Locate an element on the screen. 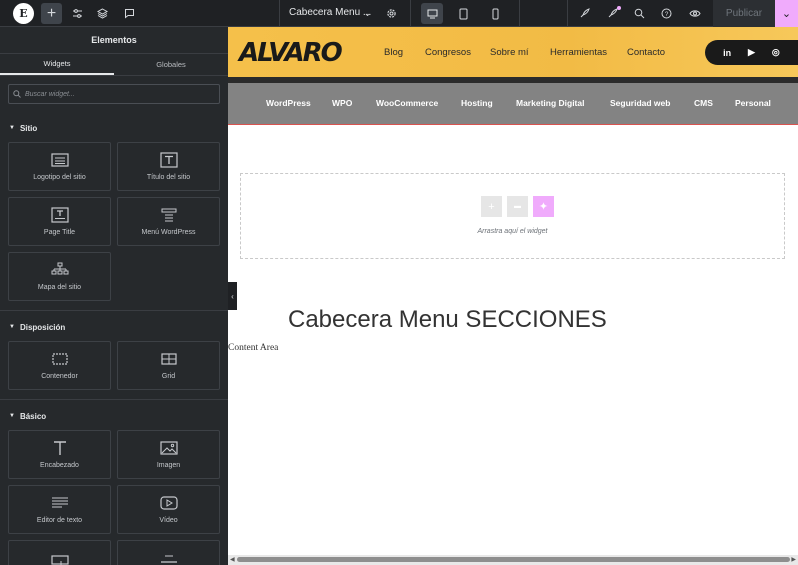 The image size is (798, 565). widget-label: Grid is located at coordinates (168, 376).